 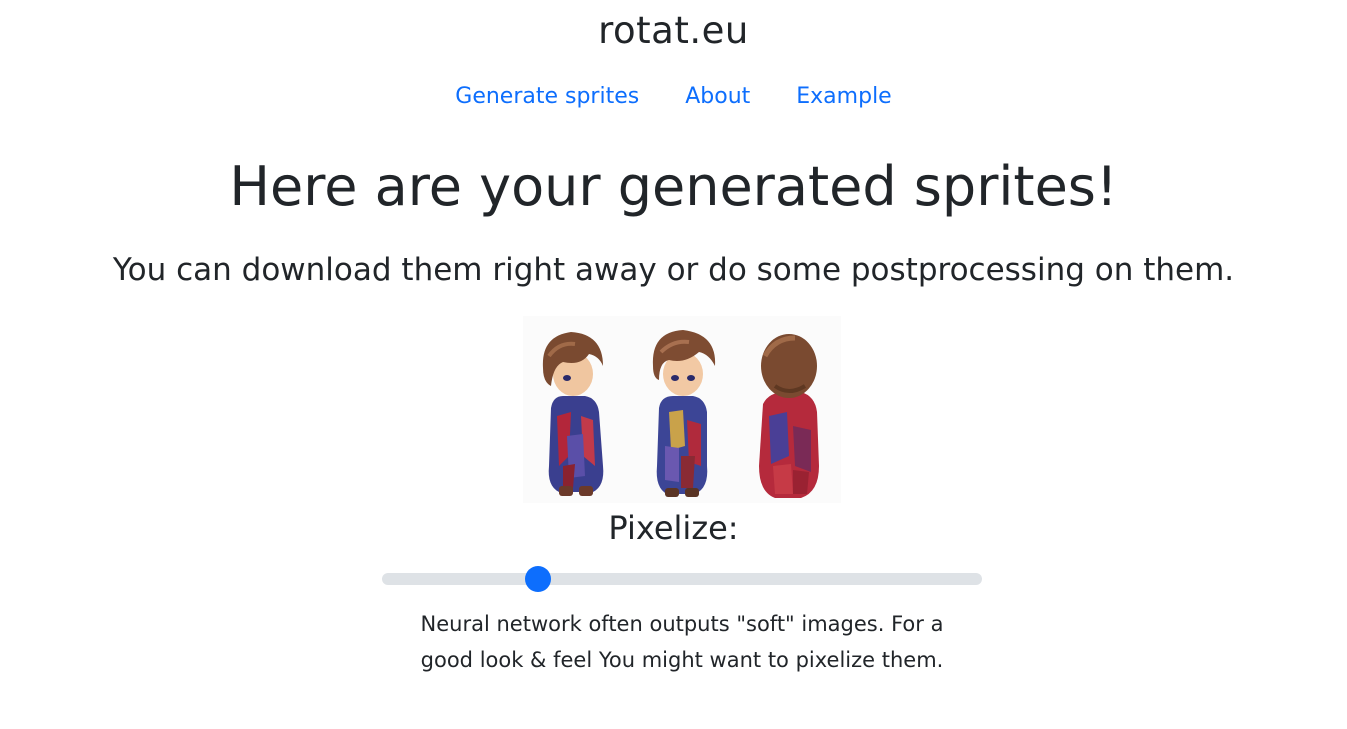 I want to click on nav-link-about: About, so click(x=717, y=97).